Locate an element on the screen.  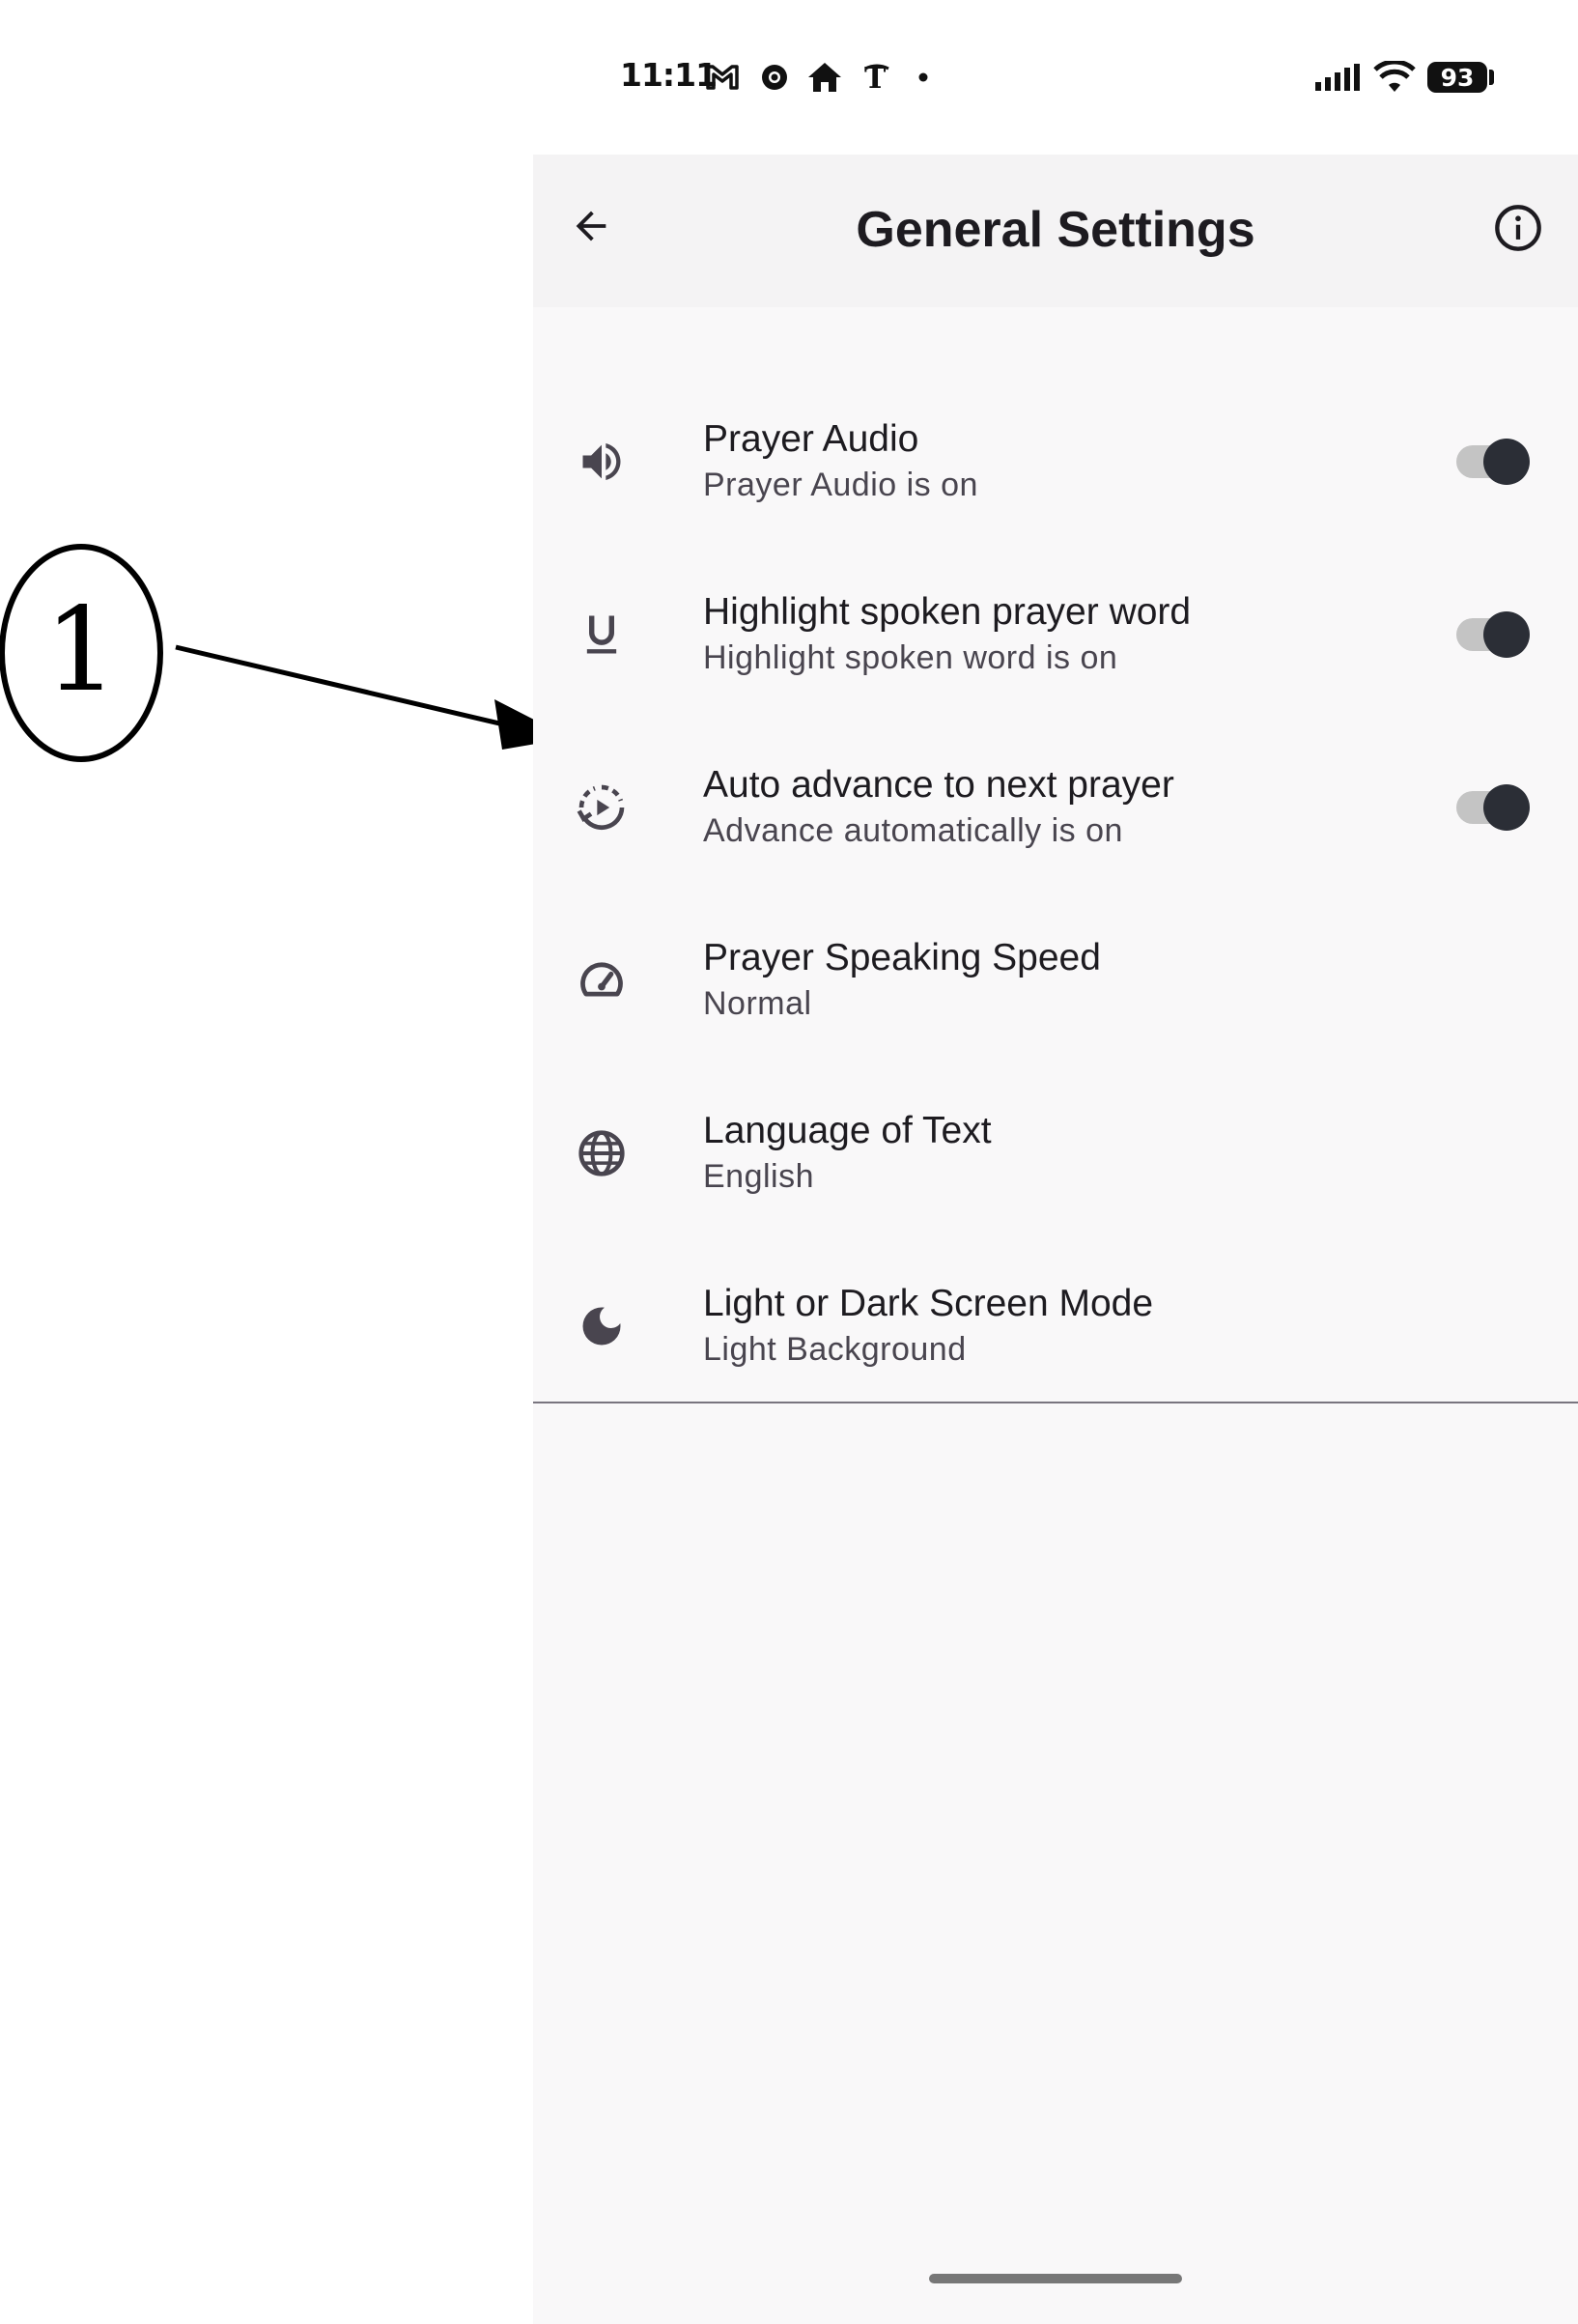
setting-prayer-audio: Prayer Audio Prayer Audio is on is located at coordinates (1055, 461).